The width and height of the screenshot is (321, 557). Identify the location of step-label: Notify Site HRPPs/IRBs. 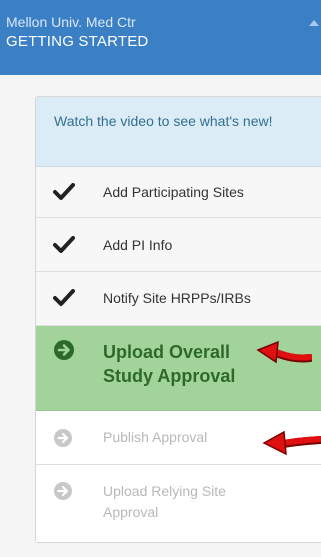
(177, 298).